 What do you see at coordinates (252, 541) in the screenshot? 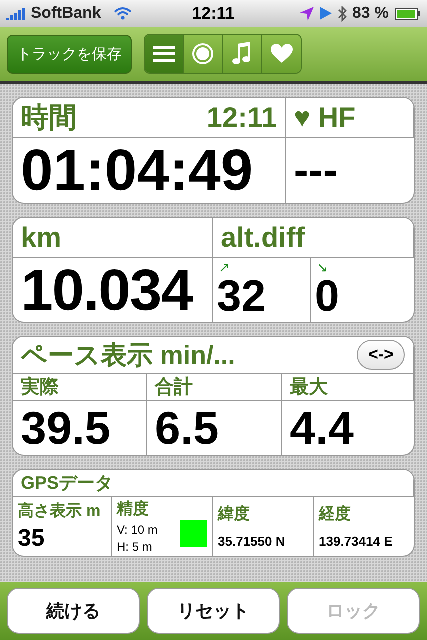
I see `latitude-value: 35.71550 N` at bounding box center [252, 541].